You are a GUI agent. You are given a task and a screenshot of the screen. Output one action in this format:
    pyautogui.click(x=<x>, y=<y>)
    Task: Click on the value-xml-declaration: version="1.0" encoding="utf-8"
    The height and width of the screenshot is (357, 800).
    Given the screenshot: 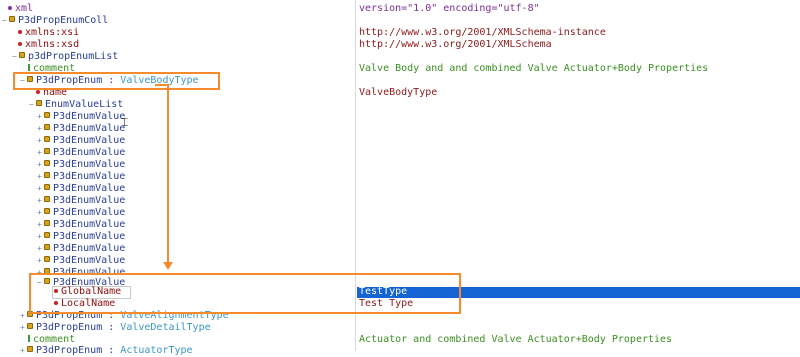 What is the action you would take?
    pyautogui.click(x=449, y=9)
    